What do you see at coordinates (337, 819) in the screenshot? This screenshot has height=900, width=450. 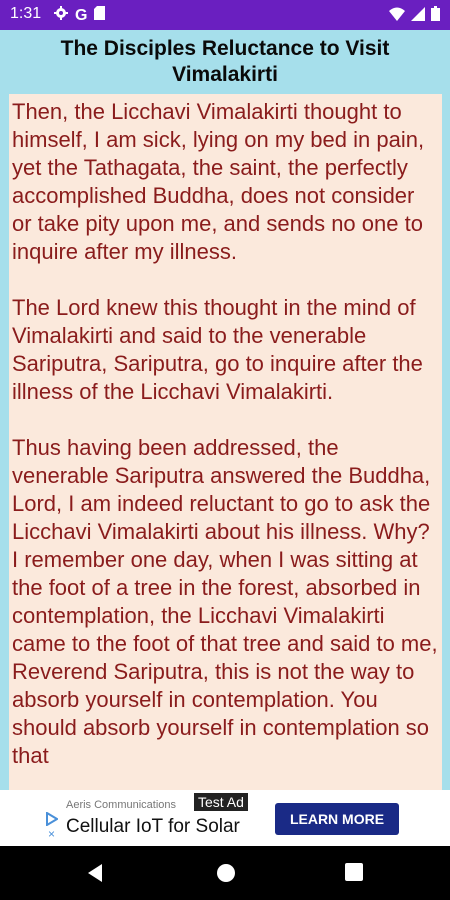 I see `learn-more-button: LEARN MORE` at bounding box center [337, 819].